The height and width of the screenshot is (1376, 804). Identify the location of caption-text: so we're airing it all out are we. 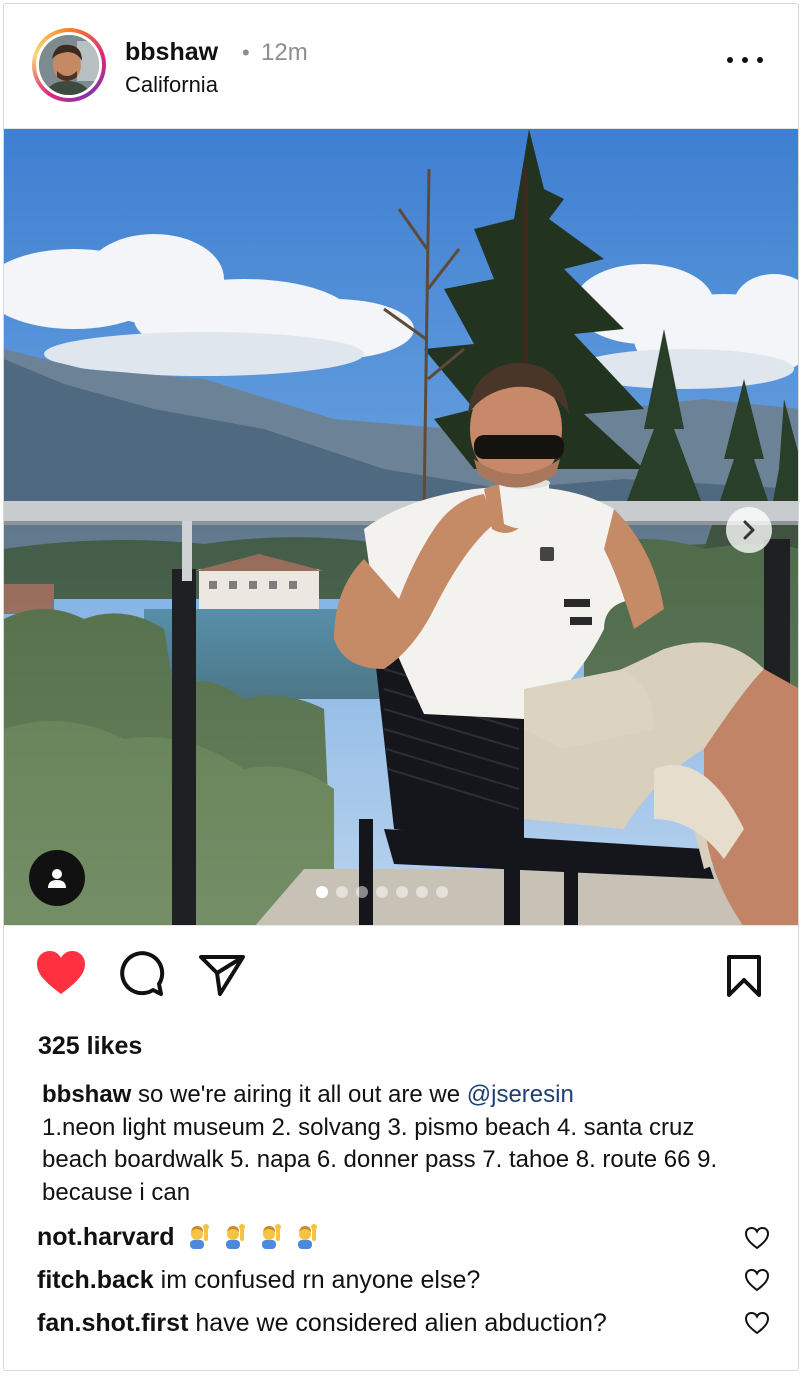
(299, 1094).